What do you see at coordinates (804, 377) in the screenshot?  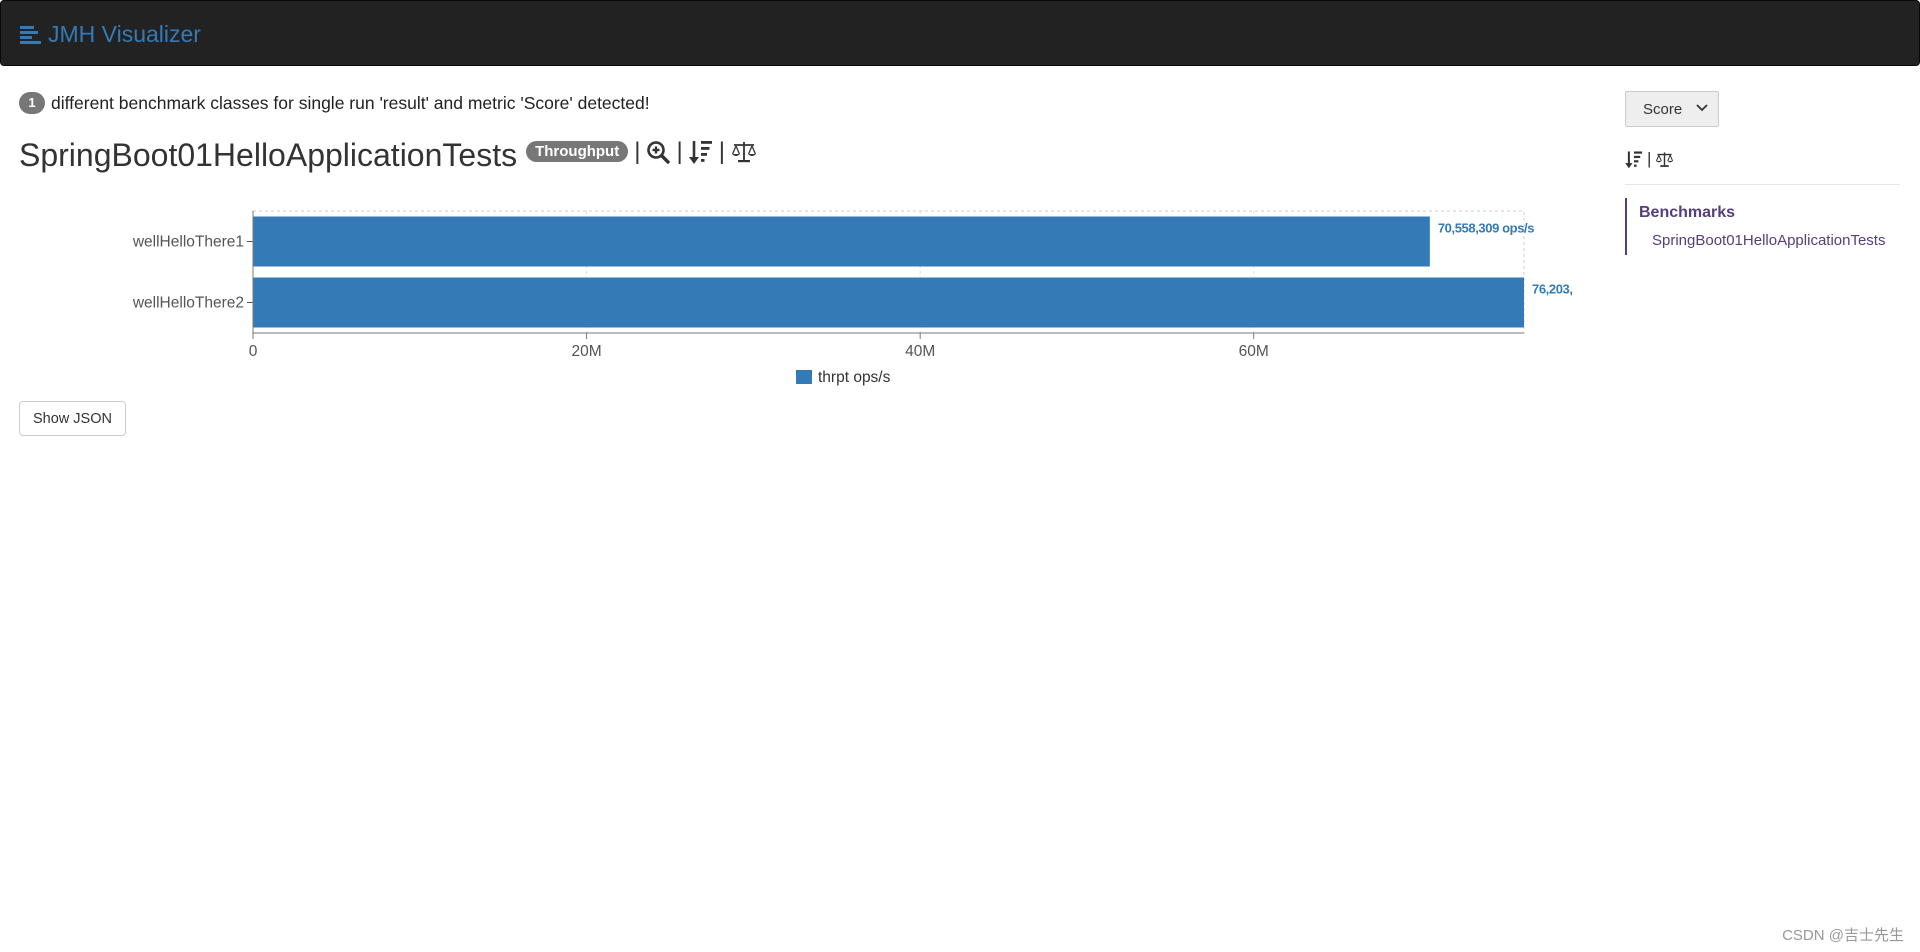 I see `legend-swatch` at bounding box center [804, 377].